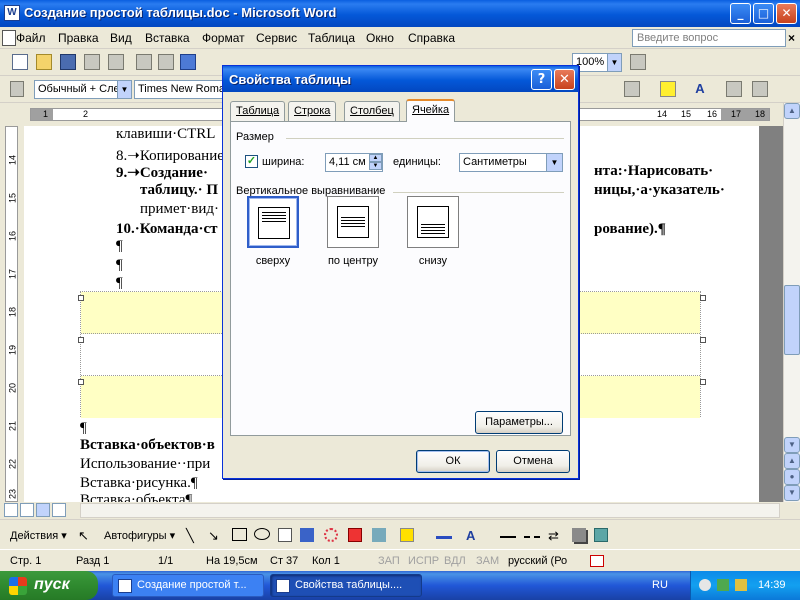  What do you see at coordinates (740, 13) in the screenshot?
I see `minimize-button: _` at bounding box center [740, 13].